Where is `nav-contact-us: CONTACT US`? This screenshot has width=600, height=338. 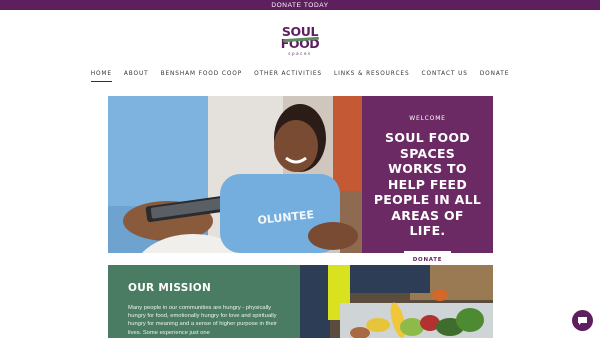
nav-contact-us: CONTACT US is located at coordinates (445, 76).